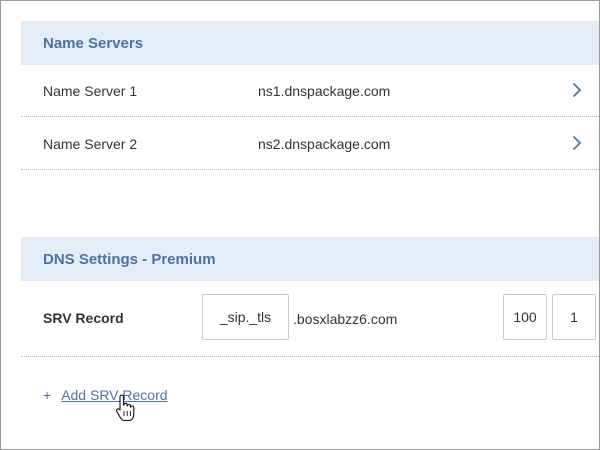  What do you see at coordinates (245, 317) in the screenshot?
I see `srv-service-input: _sip._tls` at bounding box center [245, 317].